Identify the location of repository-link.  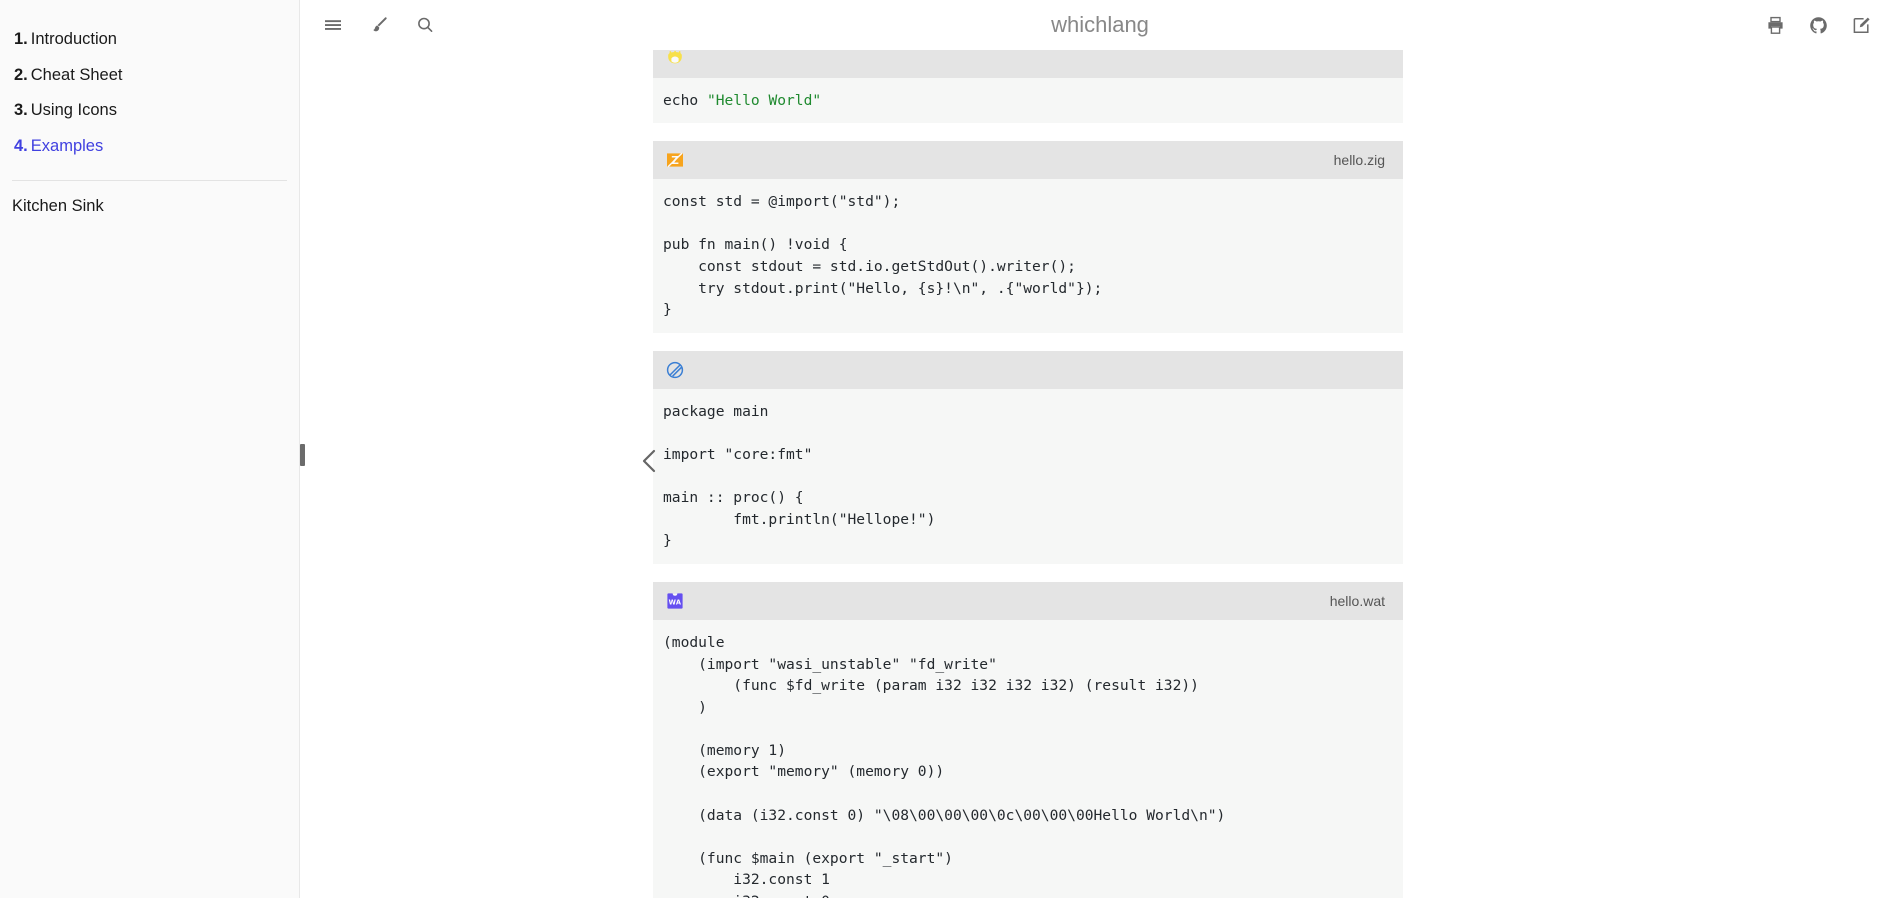
(1818, 25).